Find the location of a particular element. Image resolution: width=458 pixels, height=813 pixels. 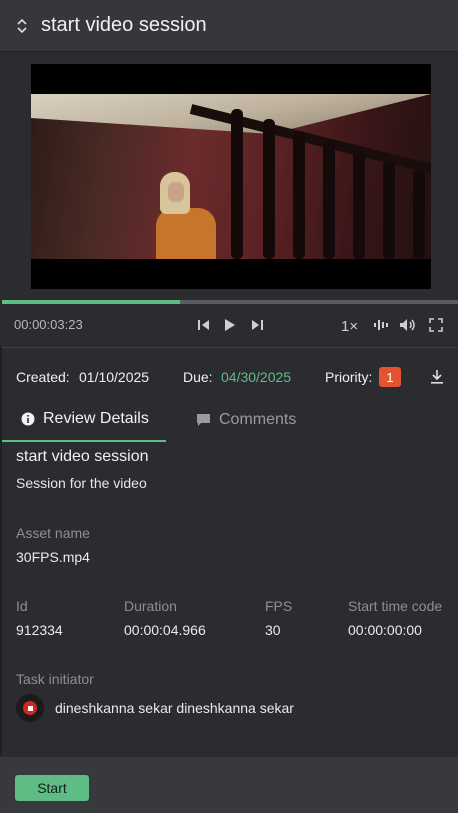

fullscreen-icon is located at coordinates (436, 325).